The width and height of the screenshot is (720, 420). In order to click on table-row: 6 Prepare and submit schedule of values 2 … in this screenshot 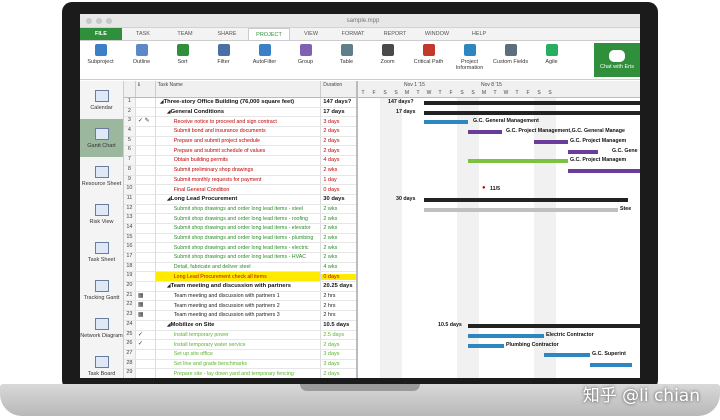, I will do `click(240, 151)`.